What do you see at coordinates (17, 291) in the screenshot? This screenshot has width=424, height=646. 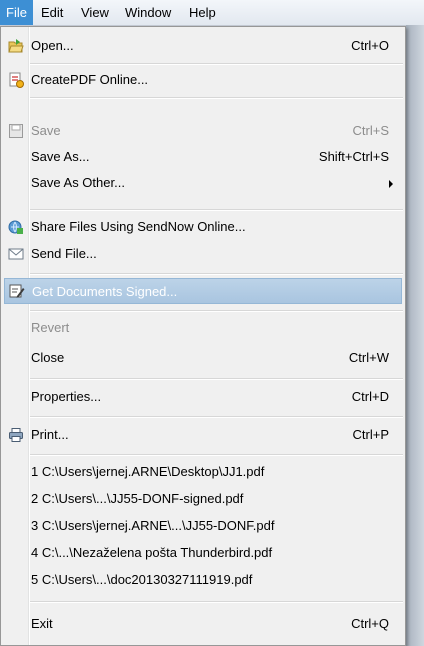 I see `sign-icon` at bounding box center [17, 291].